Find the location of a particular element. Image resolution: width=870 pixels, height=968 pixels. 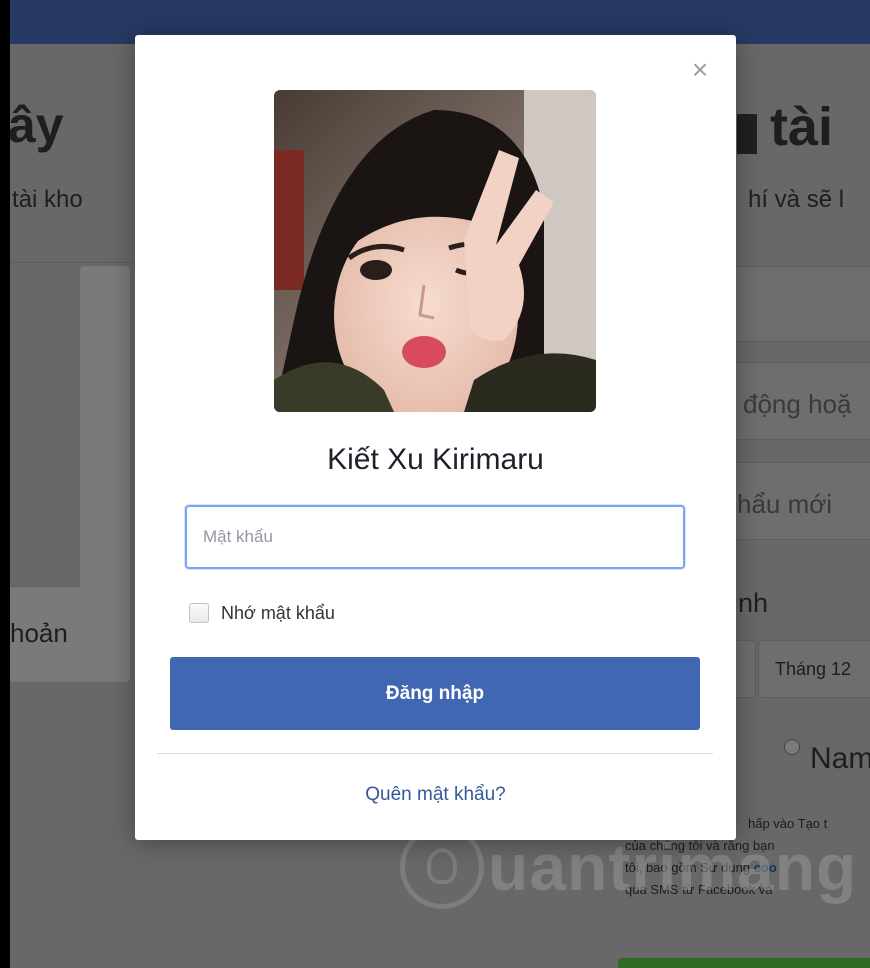

mobile-or-email-input: động hoặ is located at coordinates (800, 401).